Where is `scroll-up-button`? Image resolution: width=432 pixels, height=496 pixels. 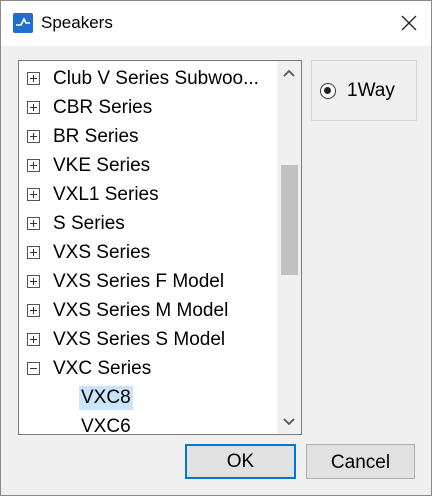
scroll-up-button is located at coordinates (289, 73).